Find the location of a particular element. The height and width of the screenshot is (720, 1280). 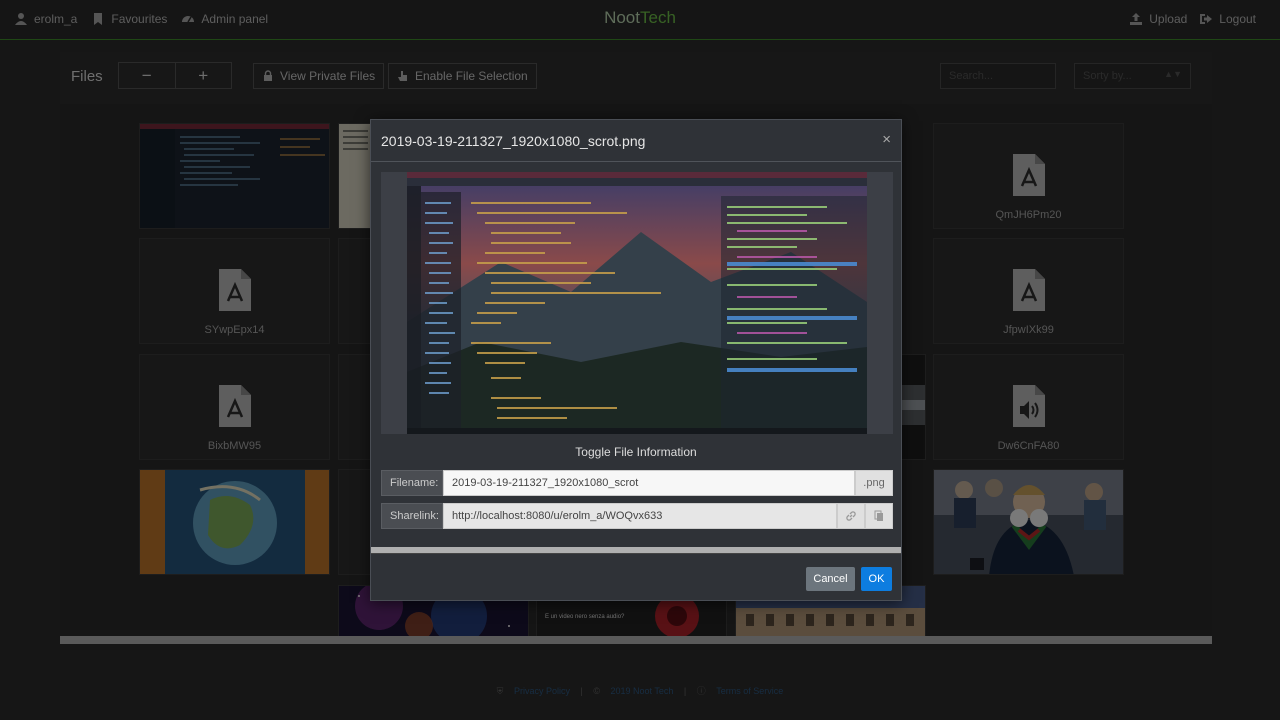

extension-addon: .png is located at coordinates (874, 483).